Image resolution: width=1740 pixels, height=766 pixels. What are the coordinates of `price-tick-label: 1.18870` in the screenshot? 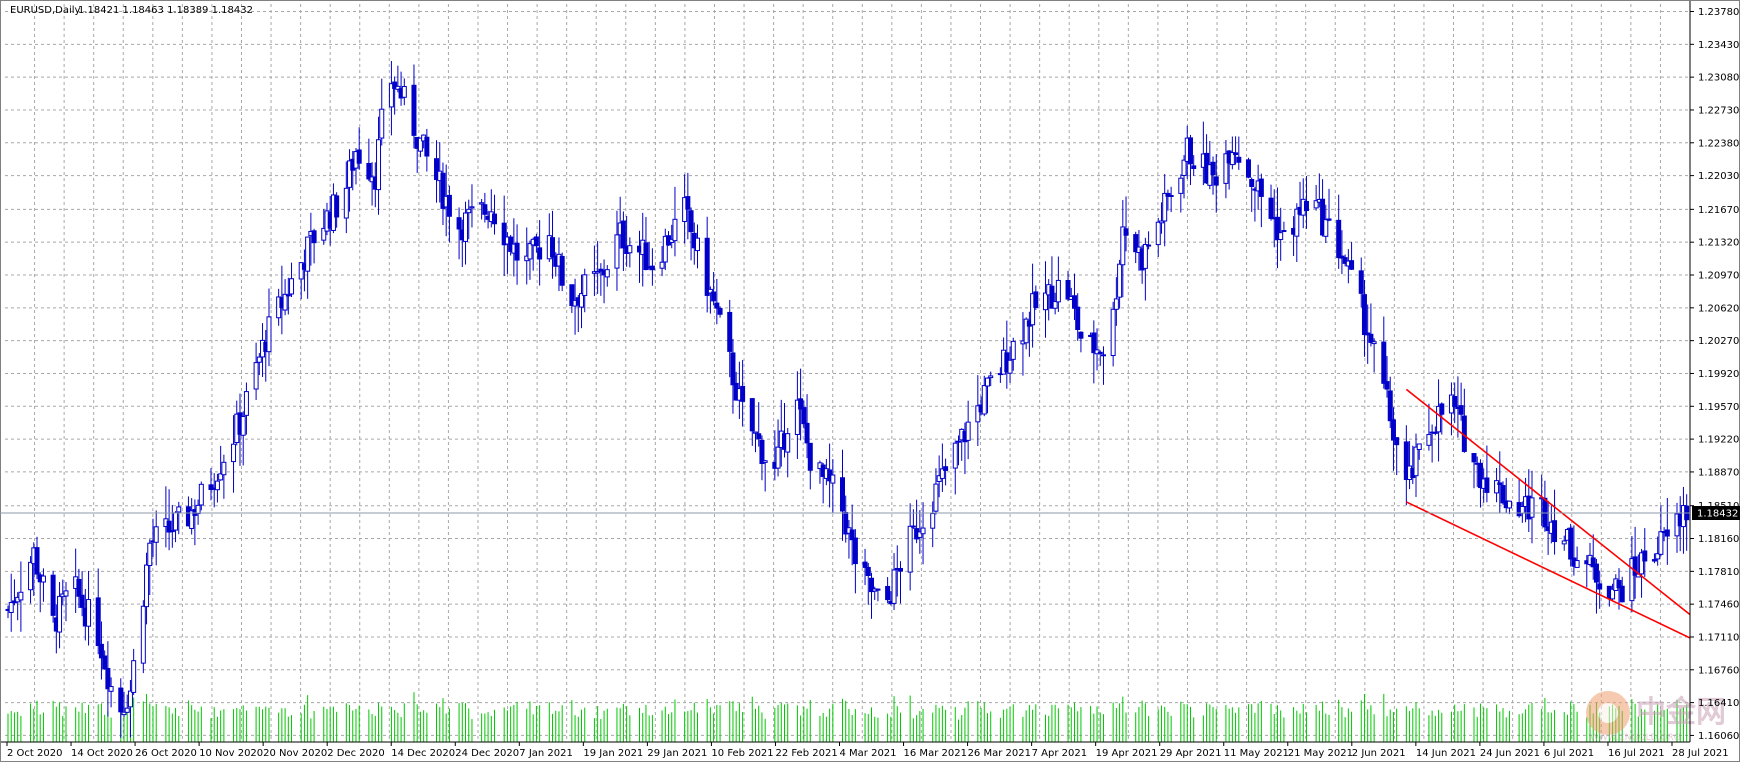 It's located at (1718, 472).